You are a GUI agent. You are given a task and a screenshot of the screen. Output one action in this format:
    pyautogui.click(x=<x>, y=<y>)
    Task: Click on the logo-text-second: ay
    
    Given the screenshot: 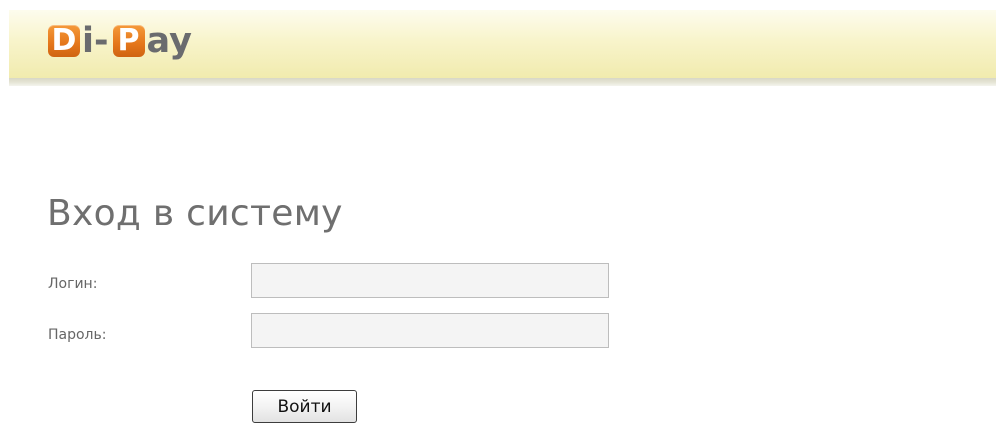 What is the action you would take?
    pyautogui.click(x=169, y=41)
    